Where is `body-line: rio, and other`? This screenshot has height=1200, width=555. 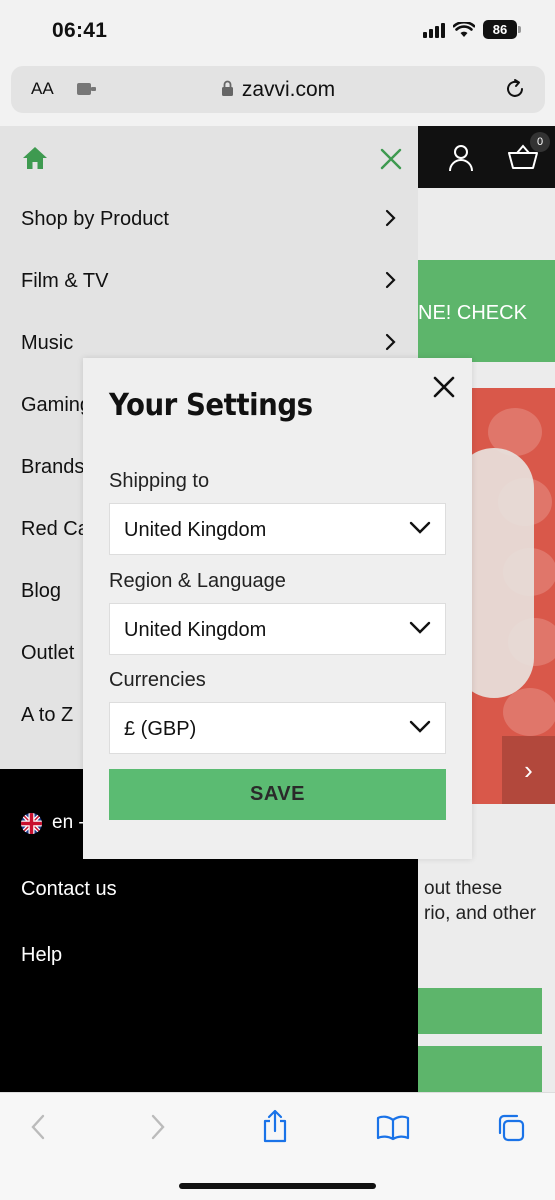
body-line: rio, and other is located at coordinates (480, 913).